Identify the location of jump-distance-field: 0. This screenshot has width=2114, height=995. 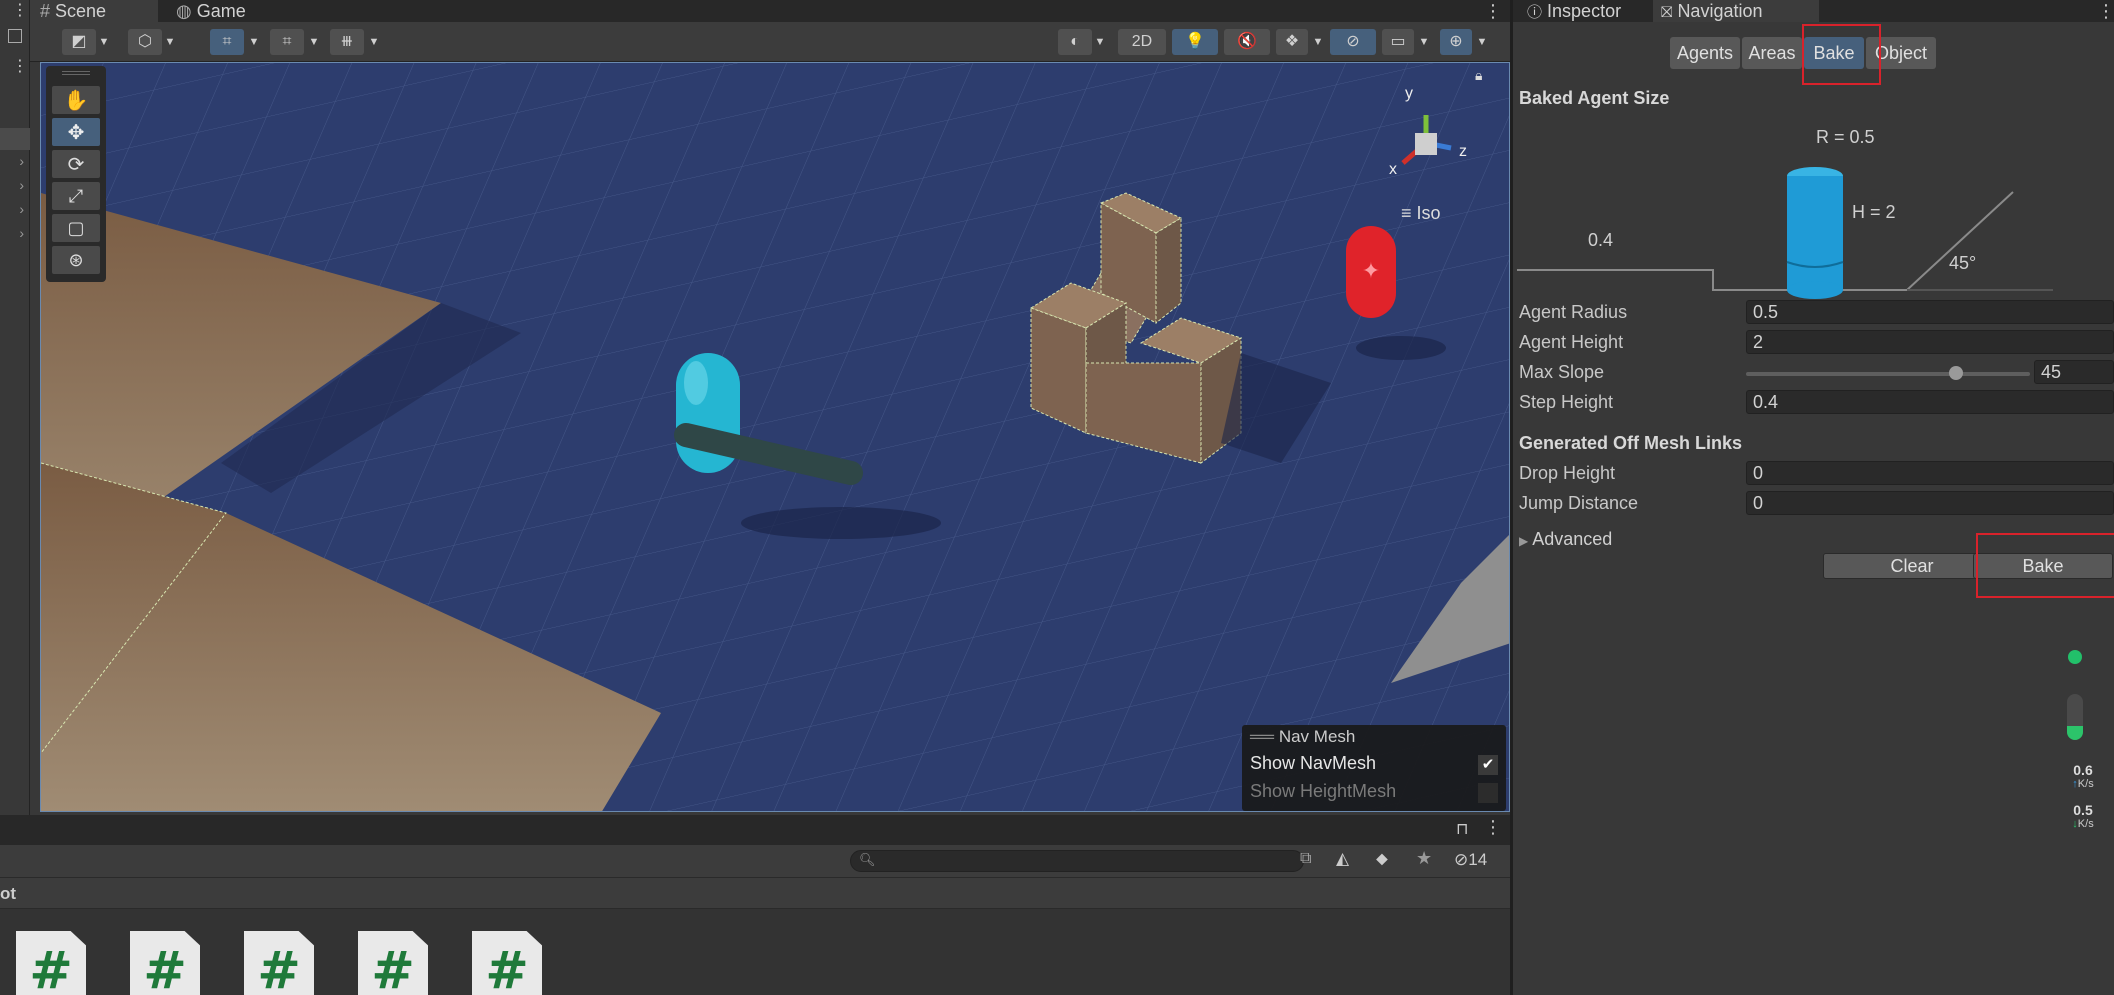
(1930, 503).